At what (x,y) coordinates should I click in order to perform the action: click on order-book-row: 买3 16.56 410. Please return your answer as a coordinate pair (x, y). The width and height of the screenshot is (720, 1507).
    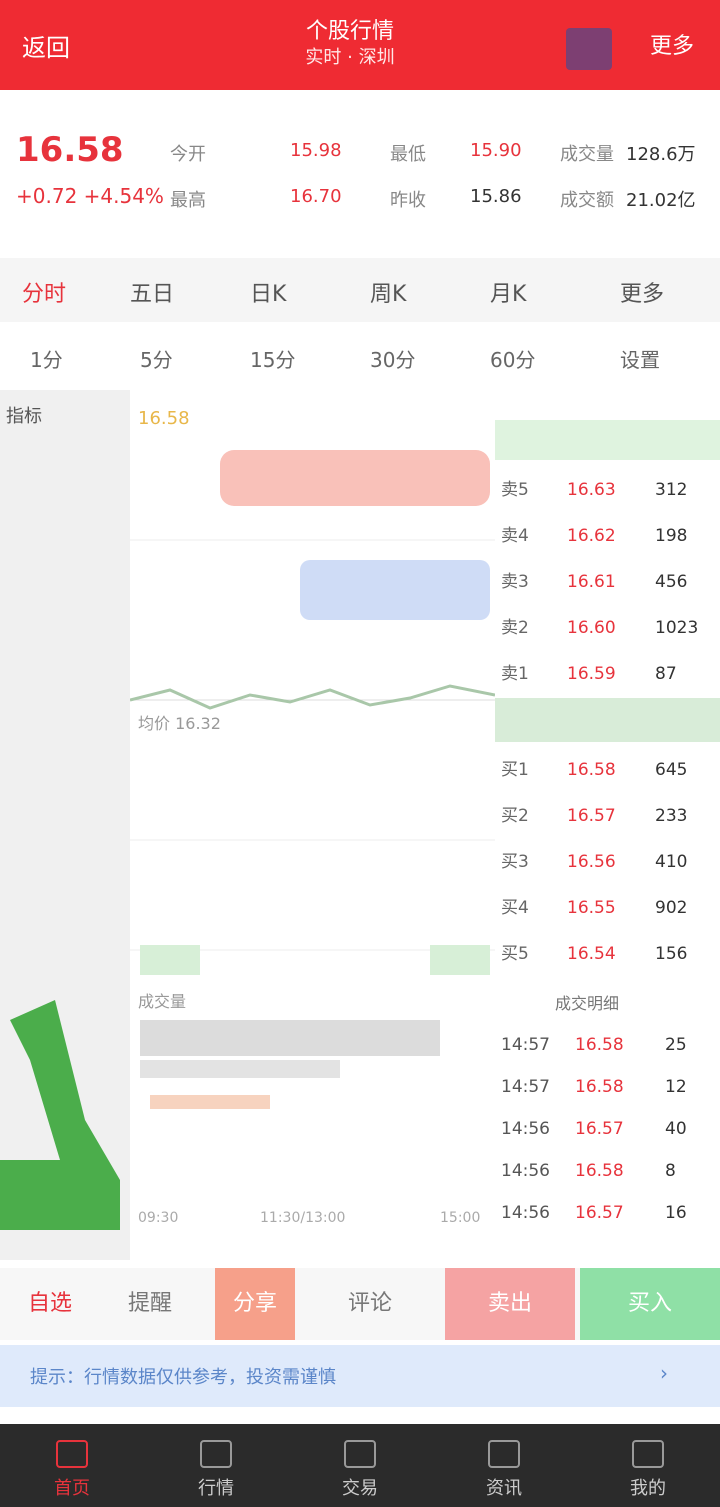
    Looking at the image, I should click on (607, 862).